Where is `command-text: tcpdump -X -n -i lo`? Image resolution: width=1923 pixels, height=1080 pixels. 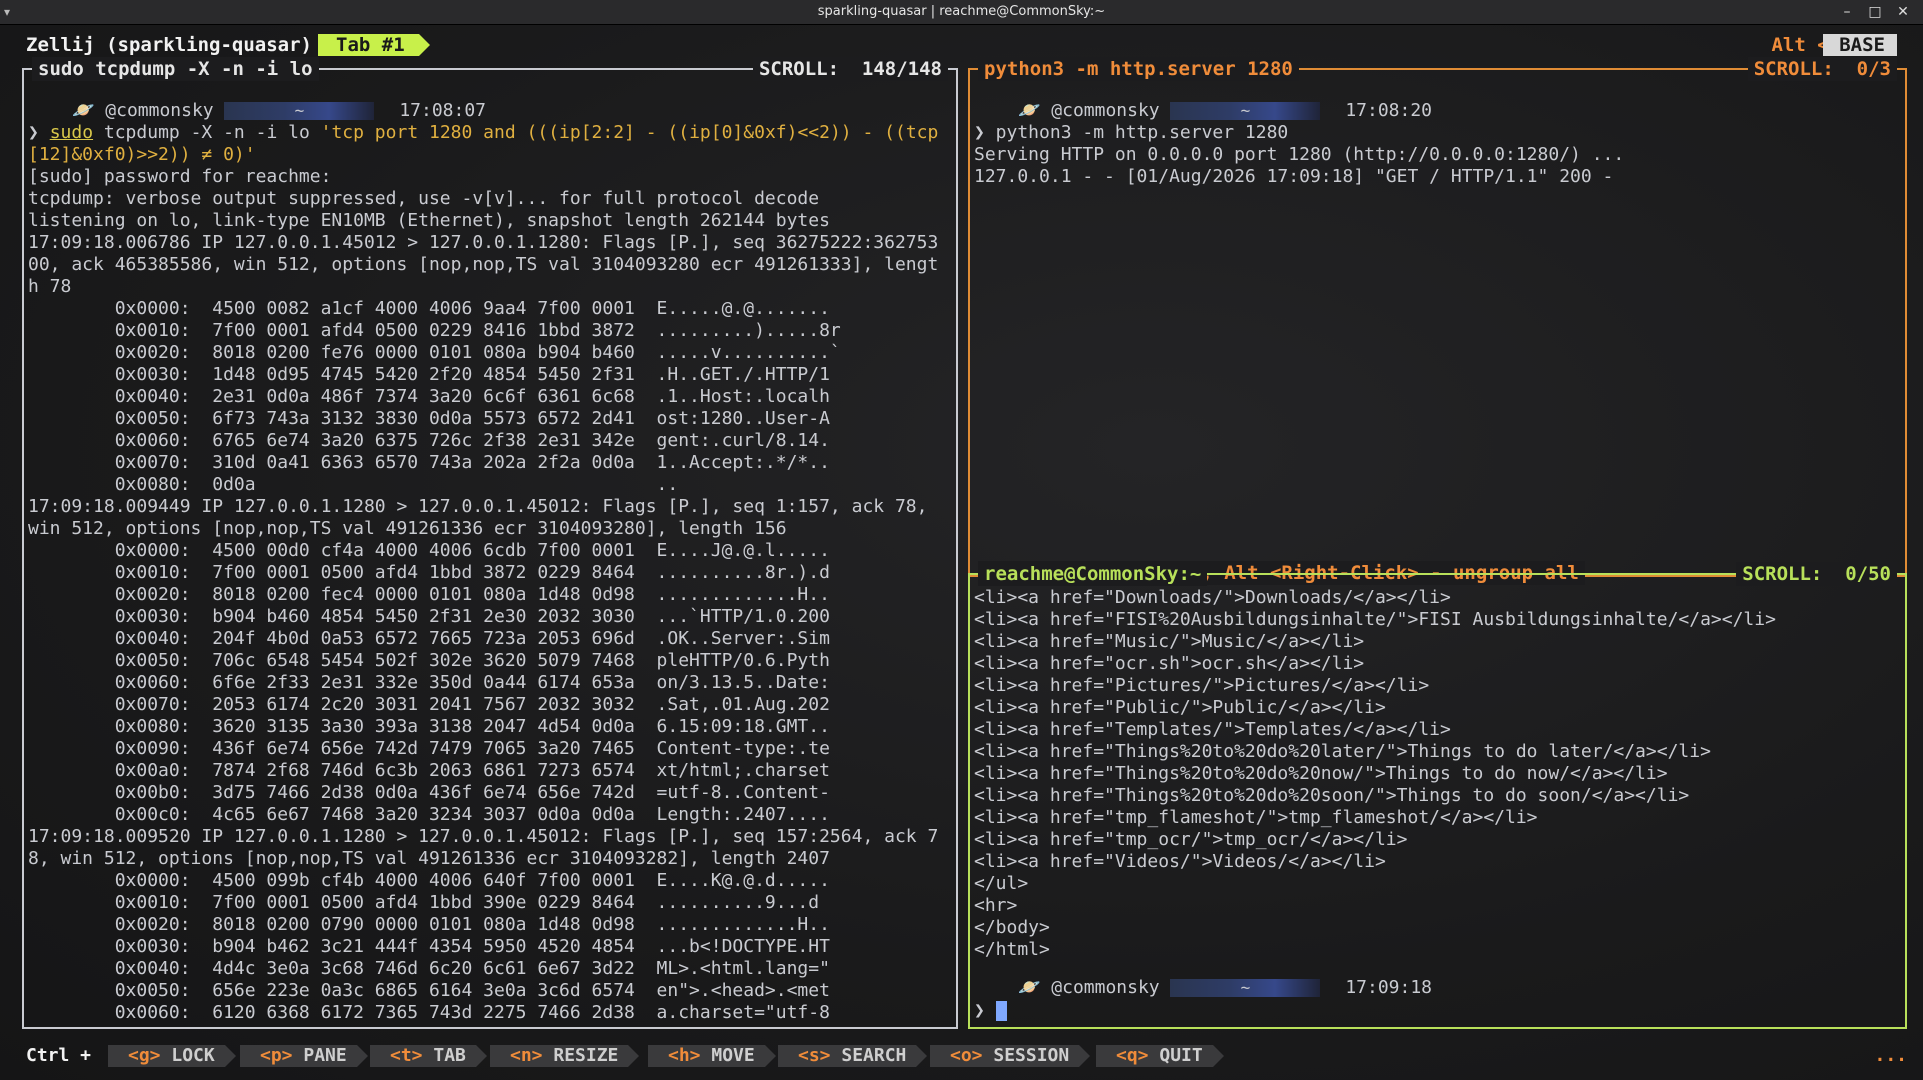
command-text: tcpdump -X -n -i lo is located at coordinates (207, 132).